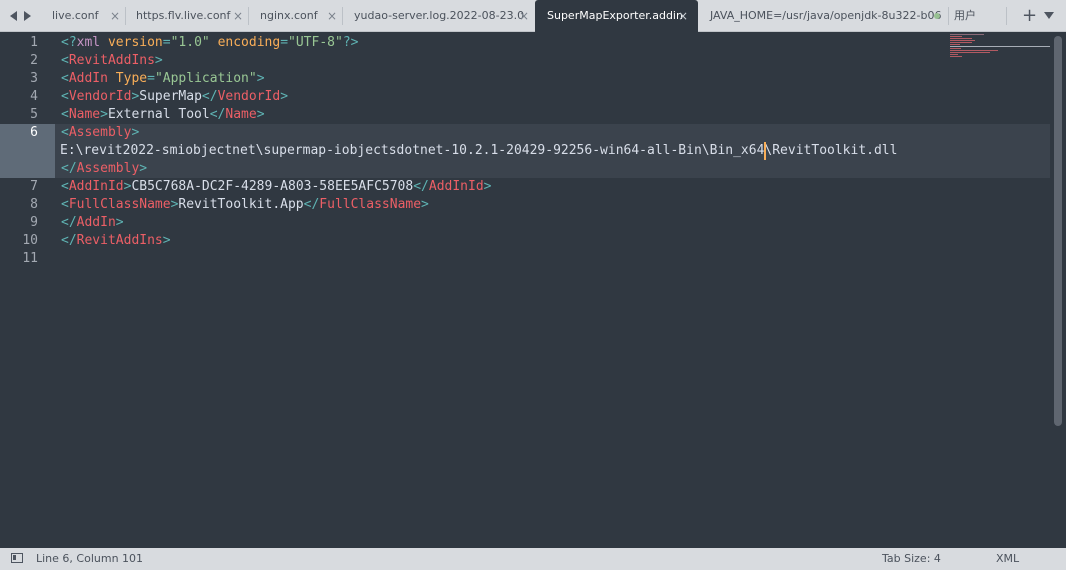 Image resolution: width=1066 pixels, height=570 pixels. Describe the element at coordinates (1007, 559) in the screenshot. I see `syntax-mode: XML` at that location.